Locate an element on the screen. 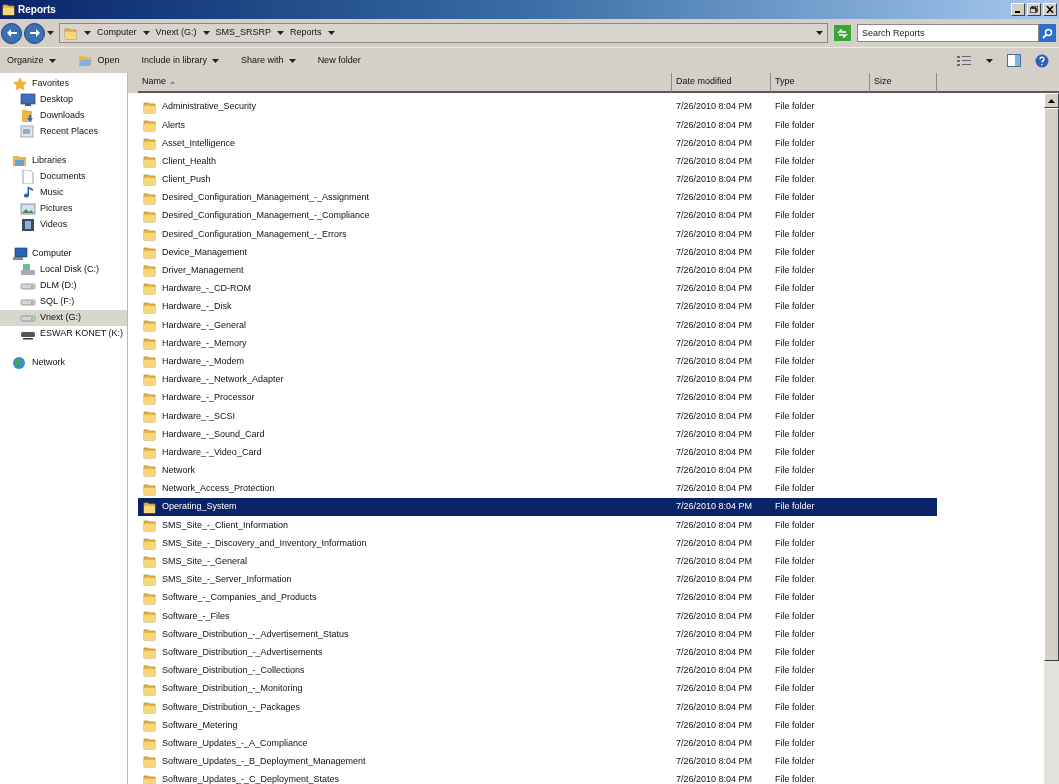 The width and height of the screenshot is (1059, 784). nav-item: SQL (F:) is located at coordinates (63, 302).